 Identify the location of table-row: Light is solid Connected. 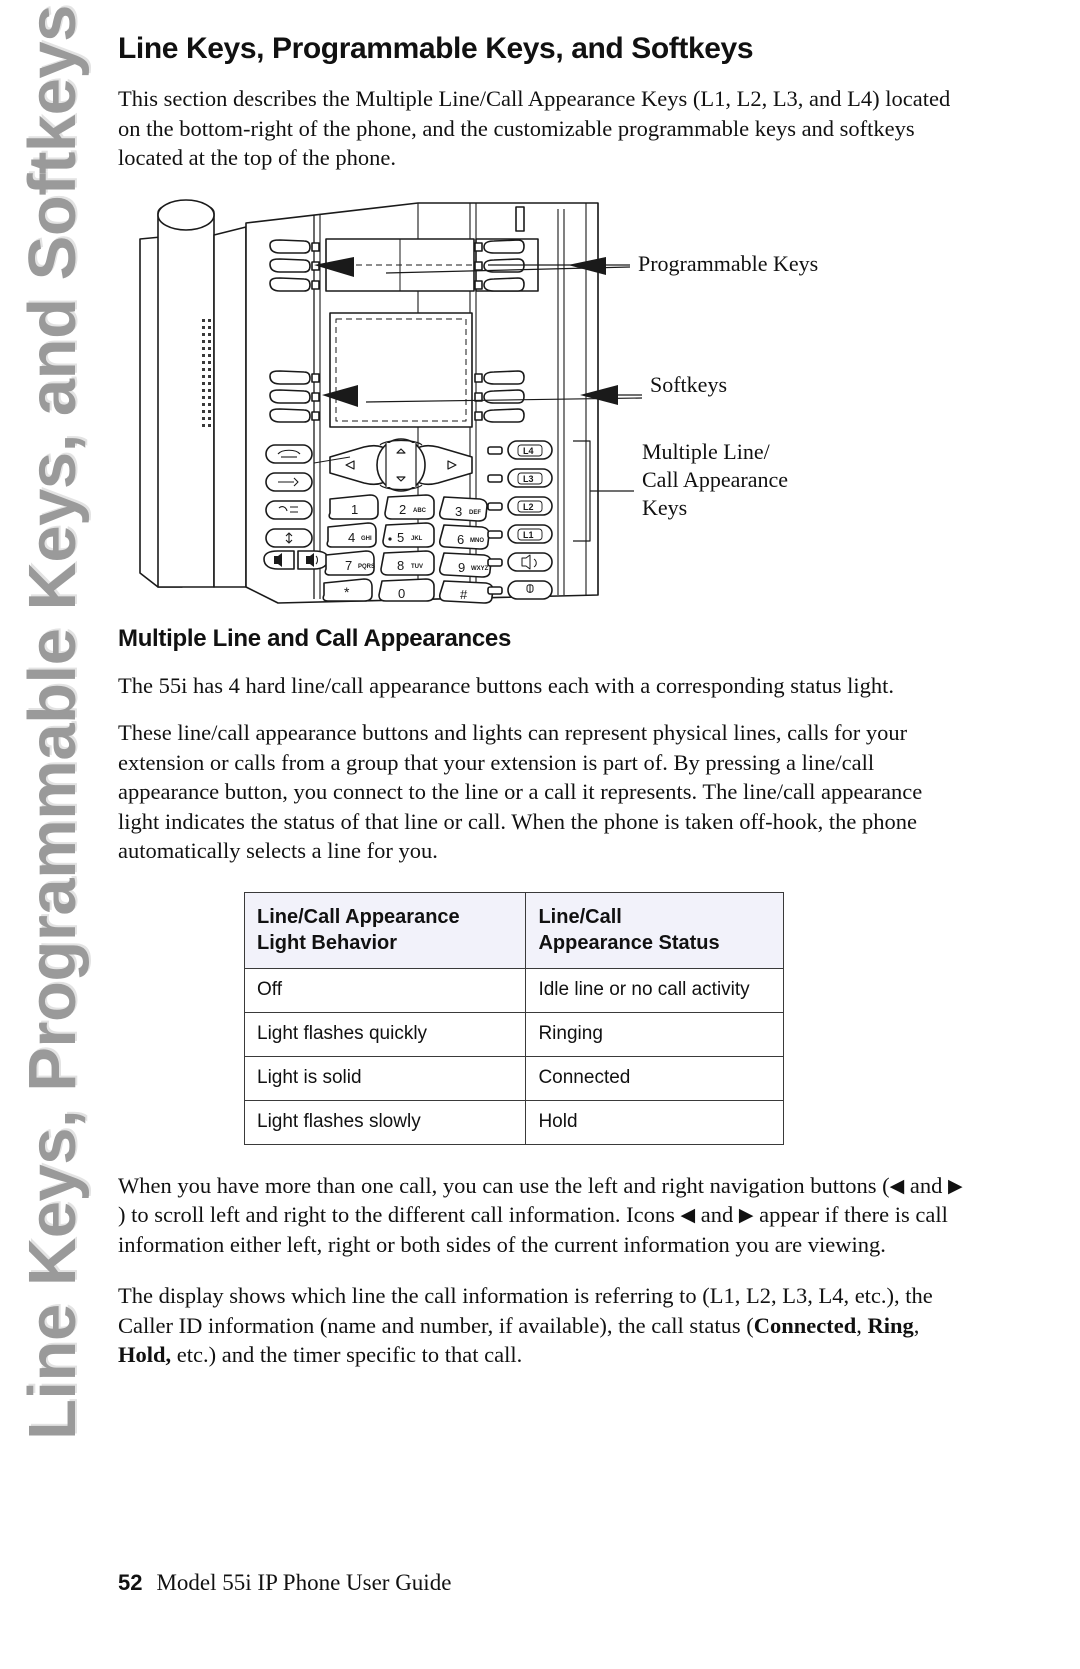
(513, 1078).